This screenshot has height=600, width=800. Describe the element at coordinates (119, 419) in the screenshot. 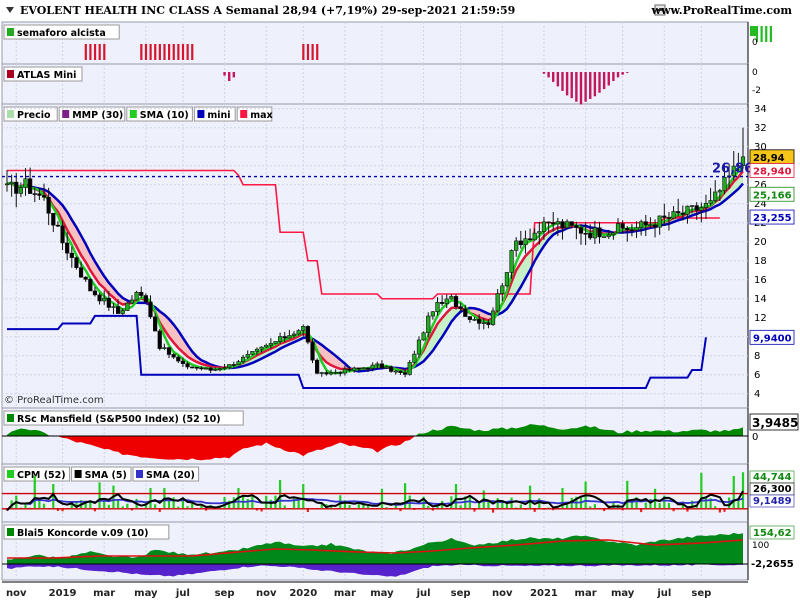

I see `legend-label: RSc Mansfield (S&P500 Index) (52 10)` at that location.